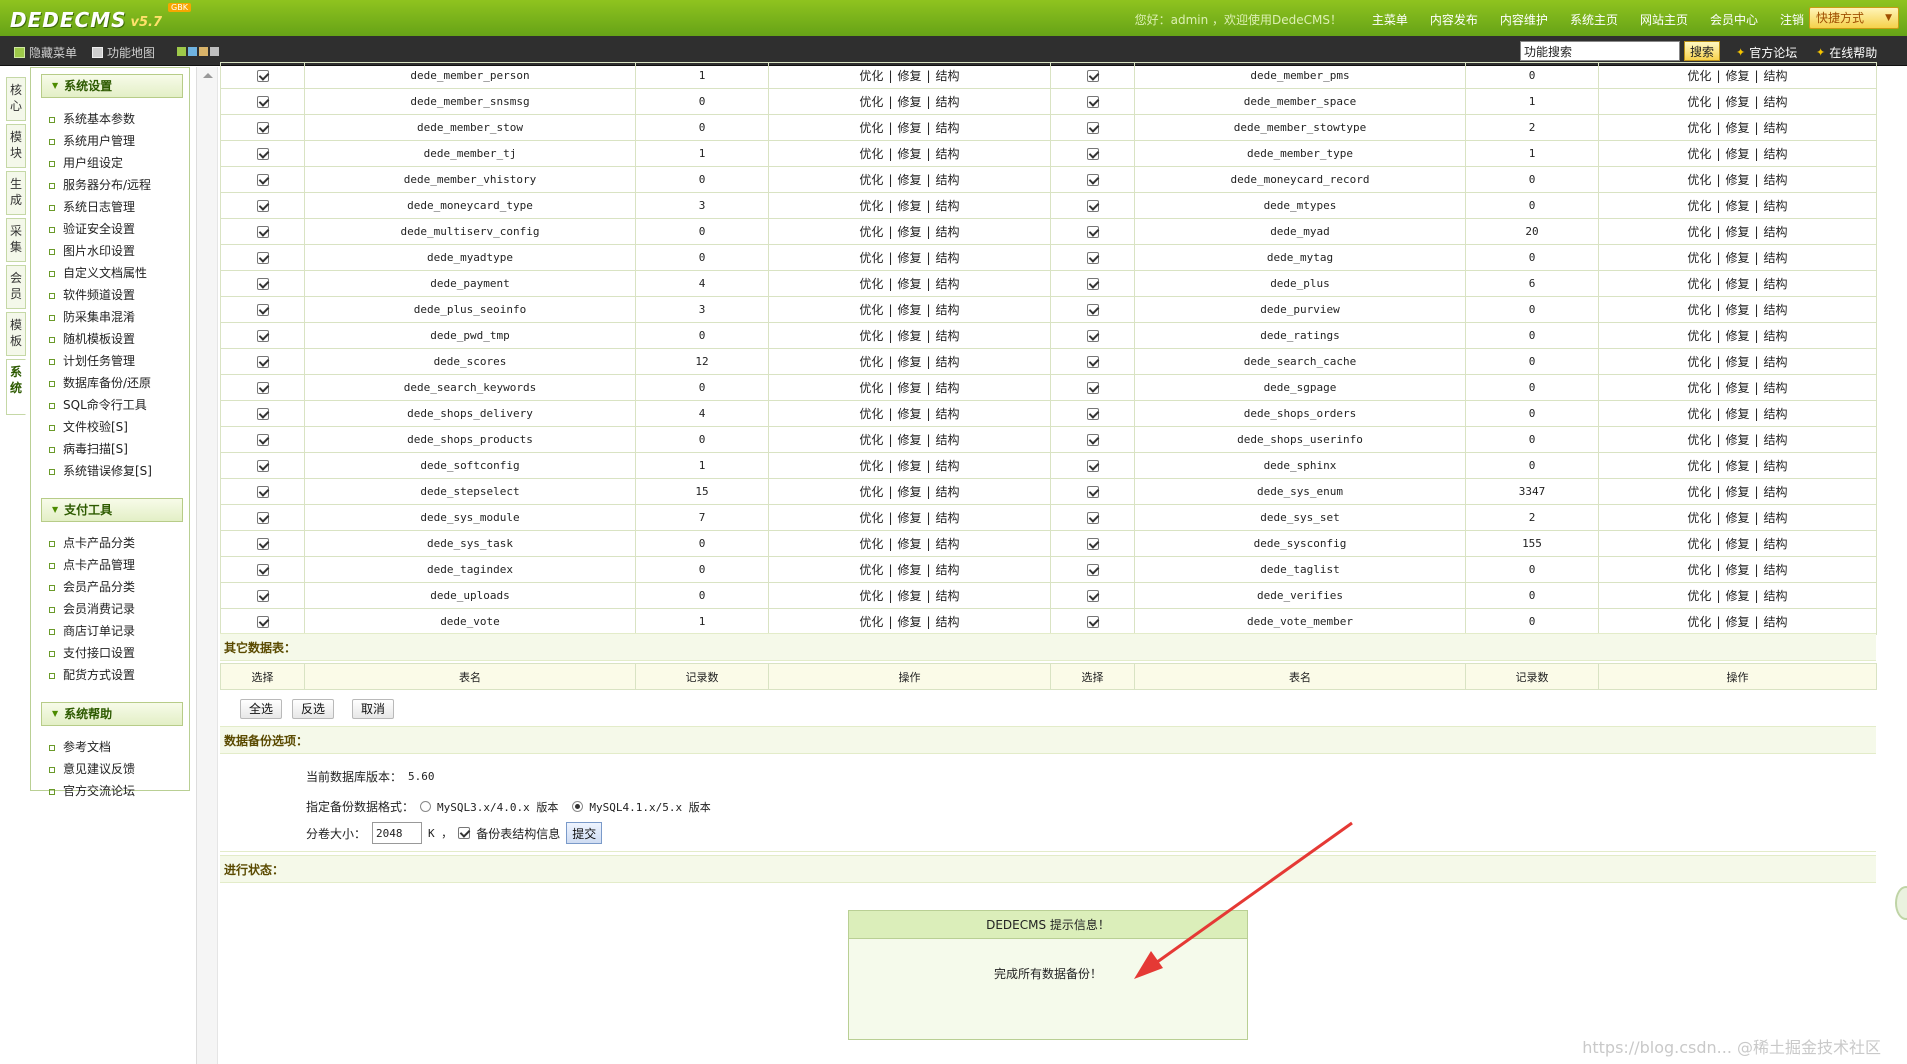  I want to click on vtab-item: 模块, so click(16, 146).